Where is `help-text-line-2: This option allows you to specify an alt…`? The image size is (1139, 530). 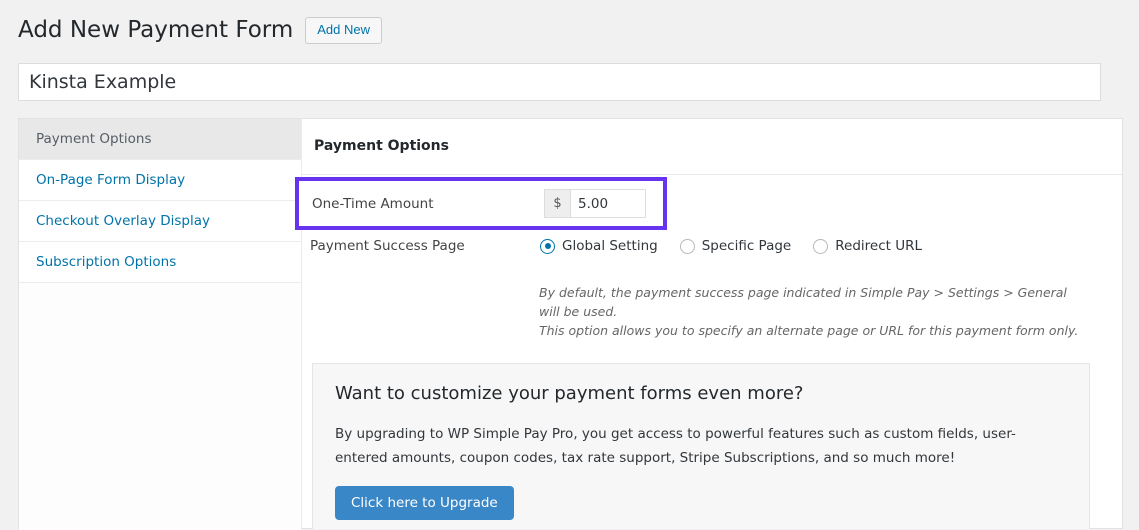 help-text-line-2: This option allows you to specify an alt… is located at coordinates (809, 330).